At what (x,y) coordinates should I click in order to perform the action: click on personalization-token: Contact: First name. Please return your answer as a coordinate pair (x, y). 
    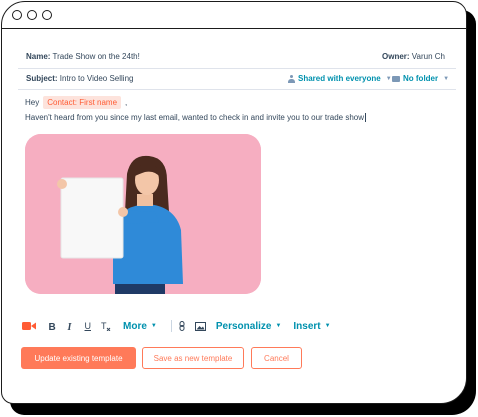
    Looking at the image, I should click on (82, 102).